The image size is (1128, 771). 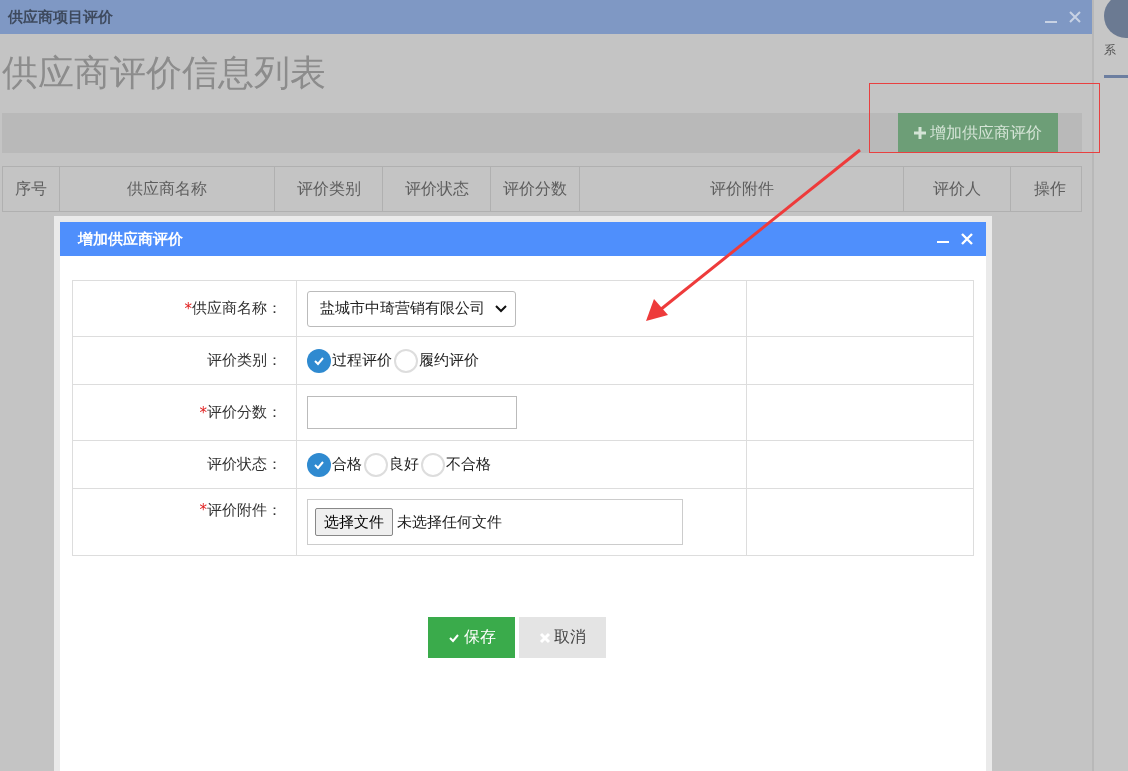 I want to click on cancel-button: 取消, so click(x=562, y=637).